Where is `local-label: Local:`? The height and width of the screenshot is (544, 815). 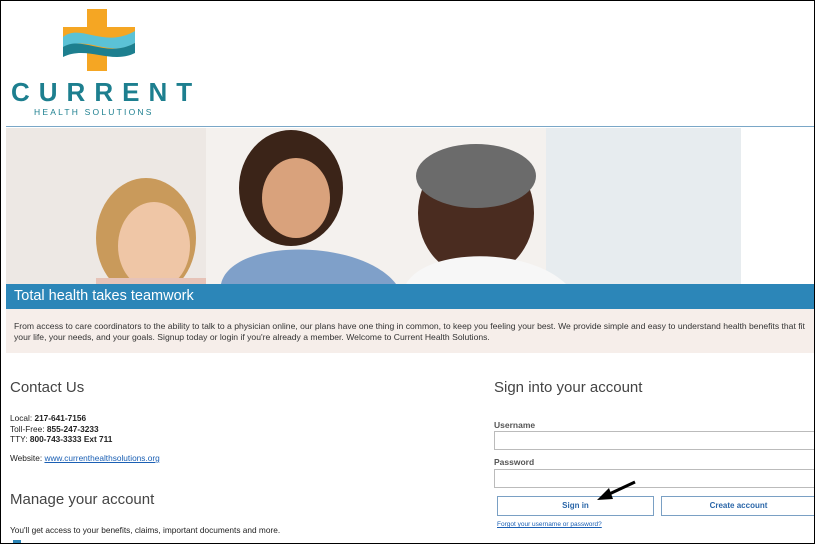
local-label: Local: is located at coordinates (21, 418).